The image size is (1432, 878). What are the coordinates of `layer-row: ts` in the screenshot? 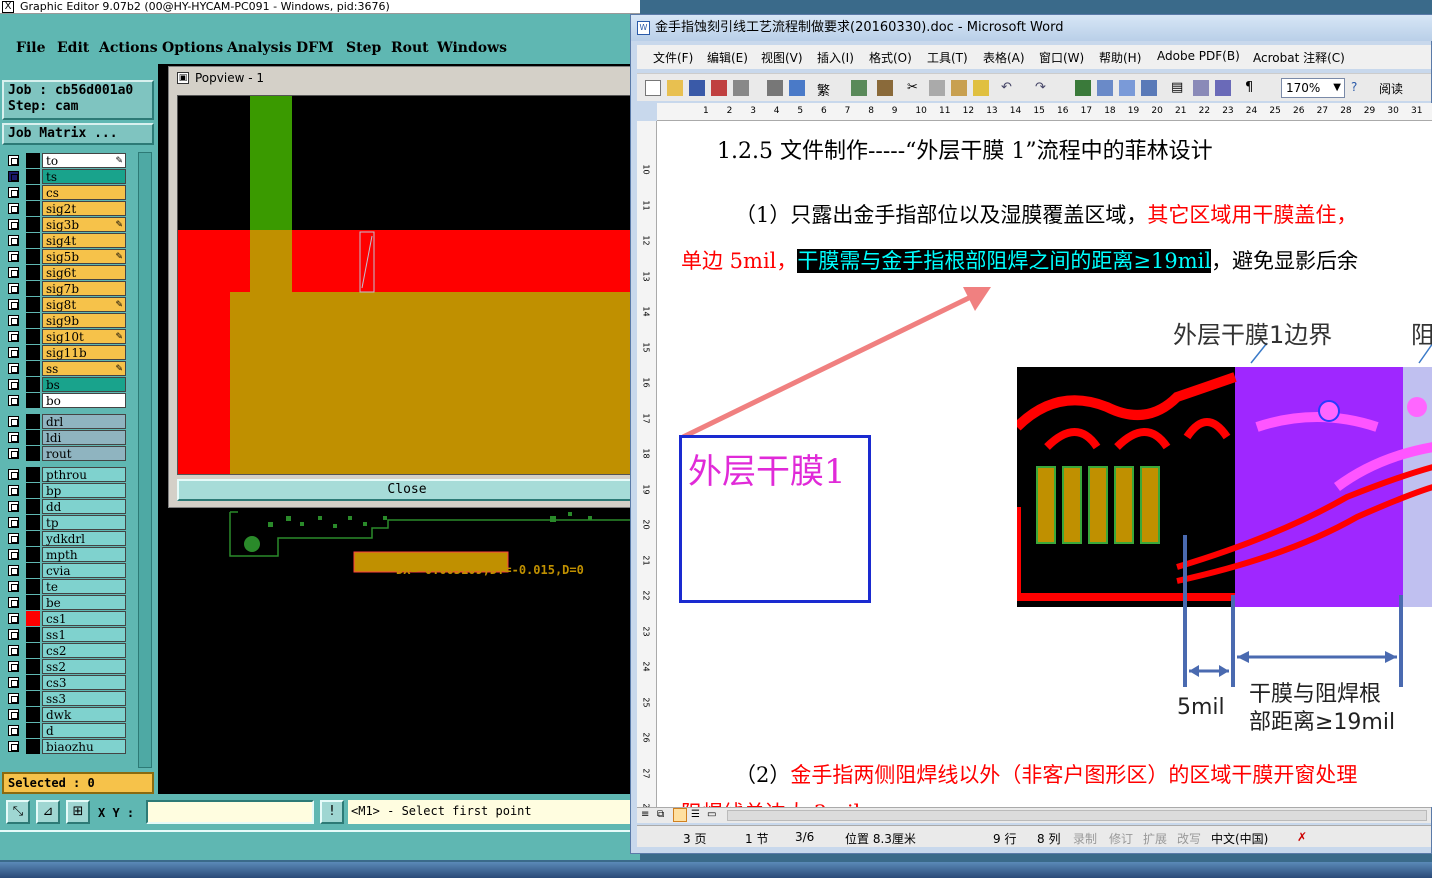 It's located at (66, 176).